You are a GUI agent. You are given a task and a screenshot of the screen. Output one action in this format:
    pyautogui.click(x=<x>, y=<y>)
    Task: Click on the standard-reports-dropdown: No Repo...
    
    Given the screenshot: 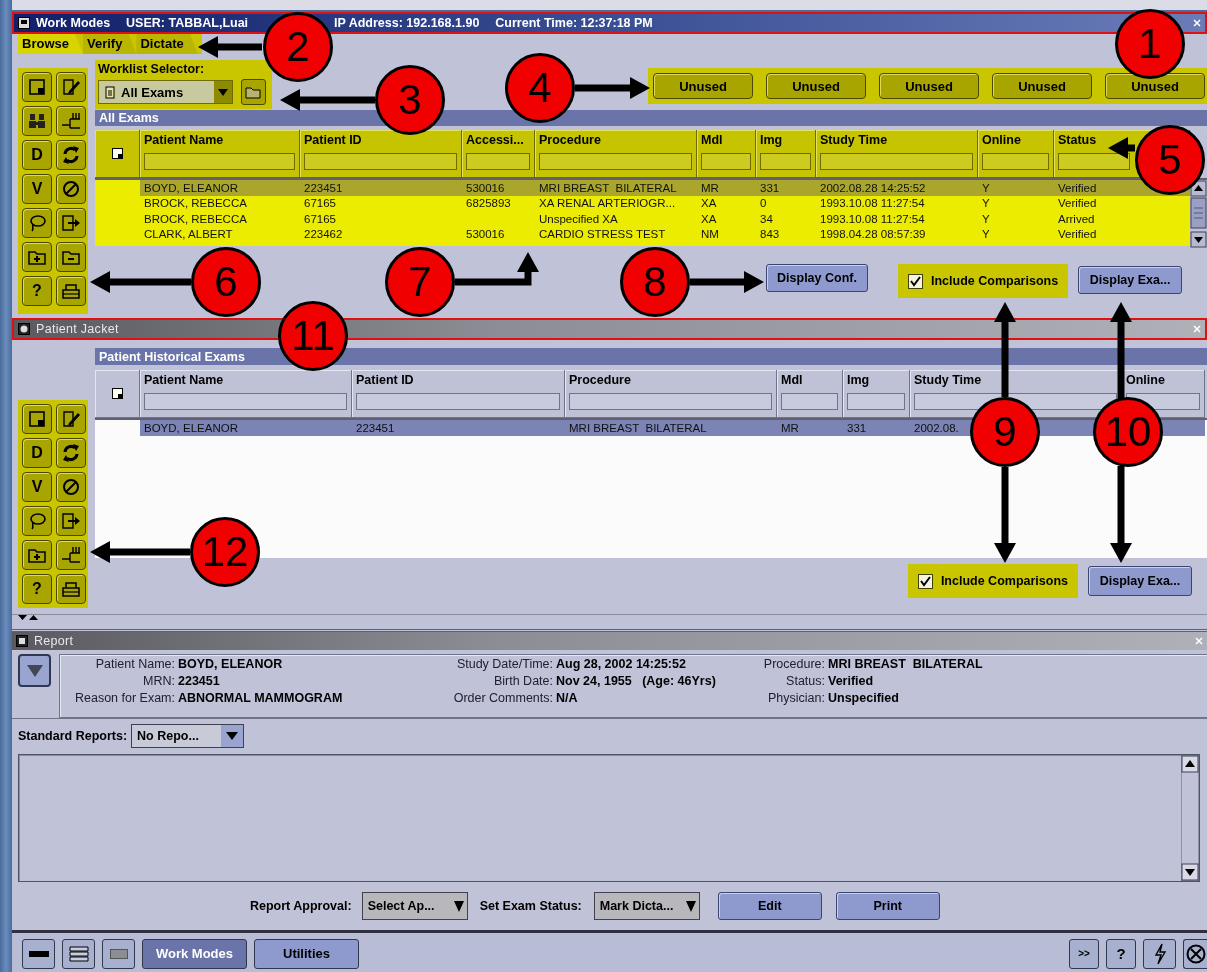 What is the action you would take?
    pyautogui.click(x=188, y=735)
    